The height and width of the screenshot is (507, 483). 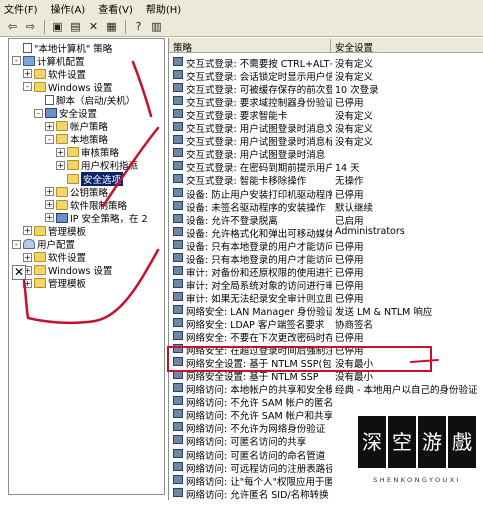 What do you see at coordinates (326, 232) in the screenshot?
I see `table-row: 设备: 允许格式化和弹出可移动媒体 Administrators` at bounding box center [326, 232].